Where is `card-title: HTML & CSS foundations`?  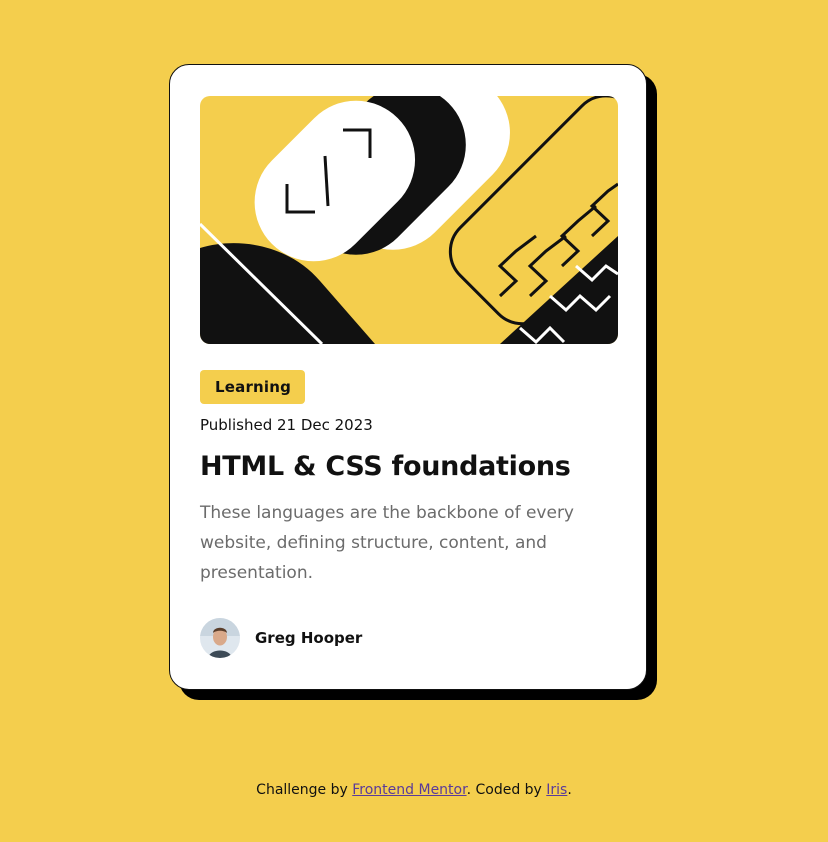 card-title: HTML & CSS foundations is located at coordinates (408, 466).